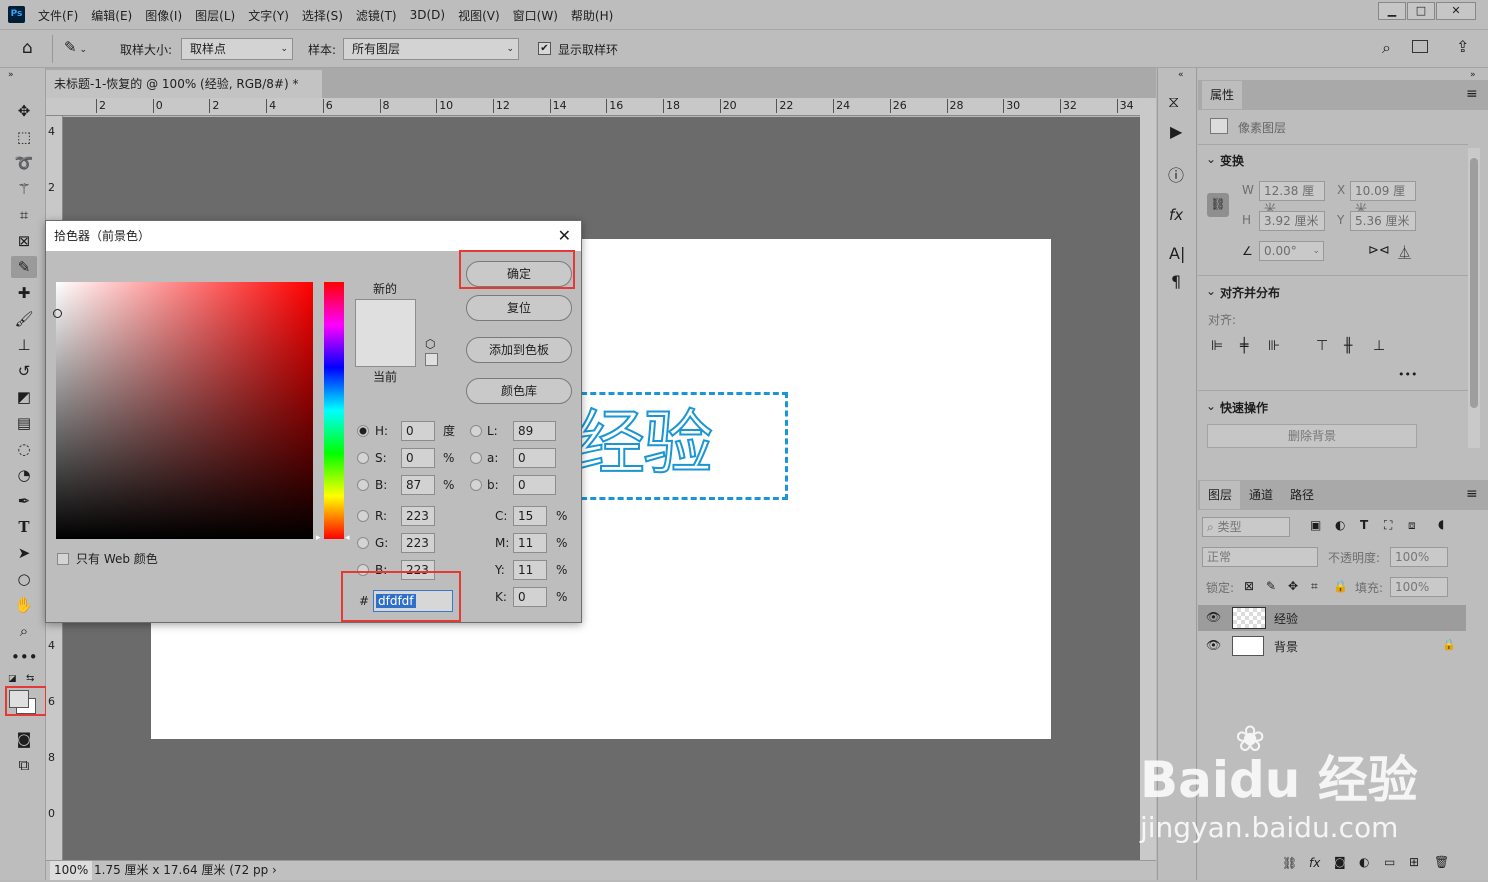  What do you see at coordinates (1379, 250) in the screenshot?
I see `flip-horizontal-icon: ⊳⊲` at bounding box center [1379, 250].